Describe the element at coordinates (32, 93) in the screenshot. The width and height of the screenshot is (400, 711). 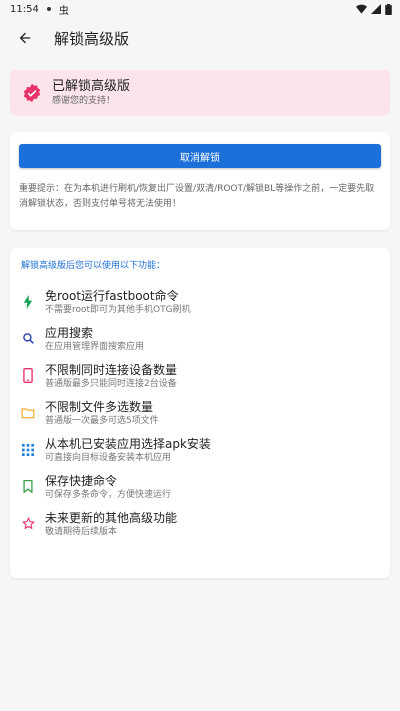
I see `verified-badge-icon` at that location.